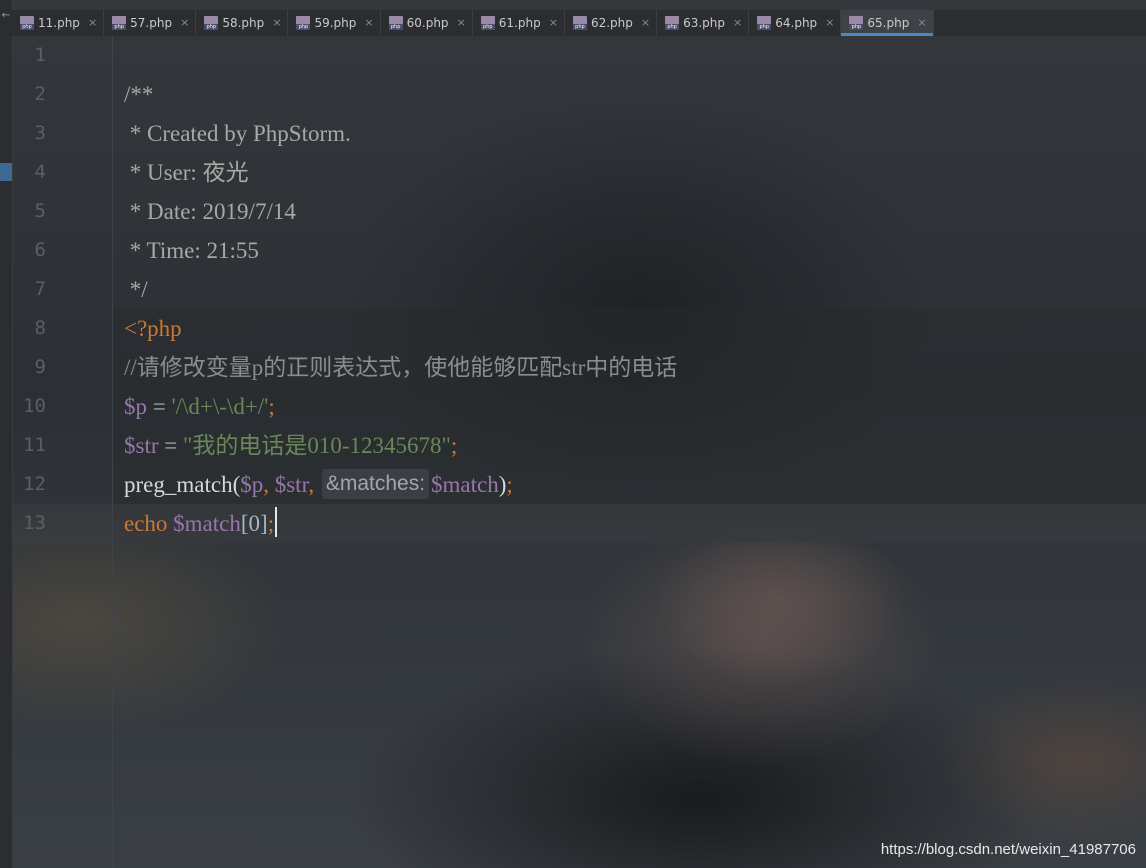  I want to click on parameter-hint: &matches:, so click(375, 484).